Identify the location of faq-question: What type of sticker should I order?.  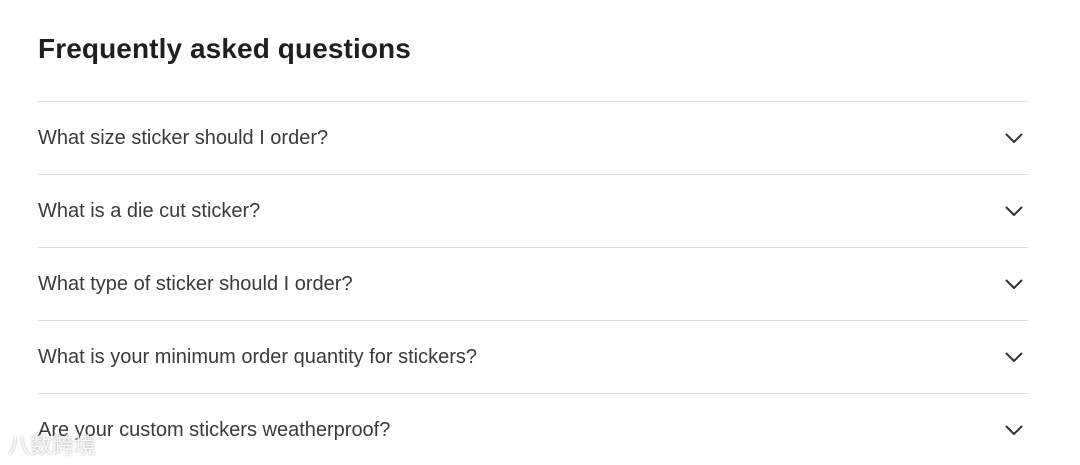
(195, 283).